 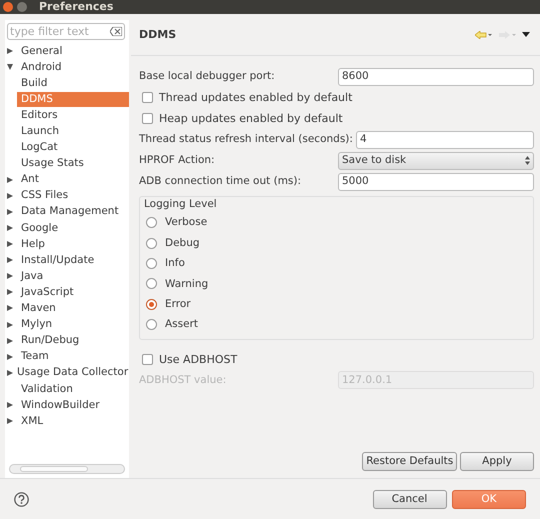 What do you see at coordinates (76, 7) in the screenshot?
I see `window-title: Preferences` at bounding box center [76, 7].